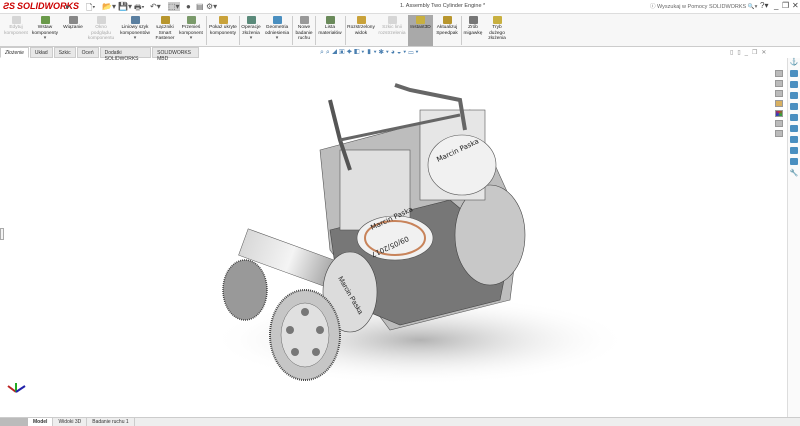  I want to click on view-right-icon, so click(794, 106).